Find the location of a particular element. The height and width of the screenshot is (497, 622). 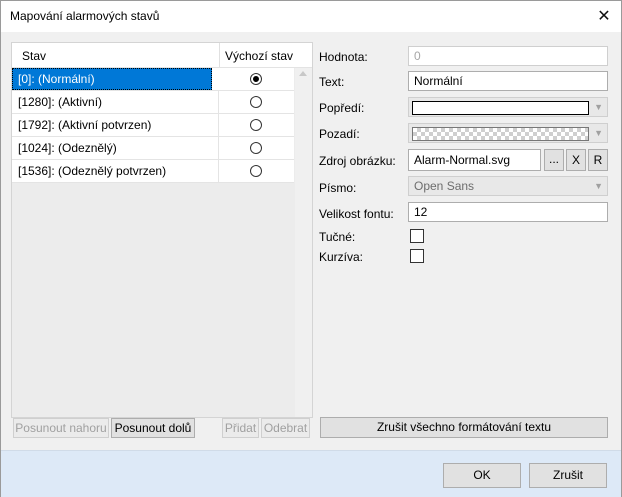

background-color-picker: ▼ is located at coordinates (508, 133).